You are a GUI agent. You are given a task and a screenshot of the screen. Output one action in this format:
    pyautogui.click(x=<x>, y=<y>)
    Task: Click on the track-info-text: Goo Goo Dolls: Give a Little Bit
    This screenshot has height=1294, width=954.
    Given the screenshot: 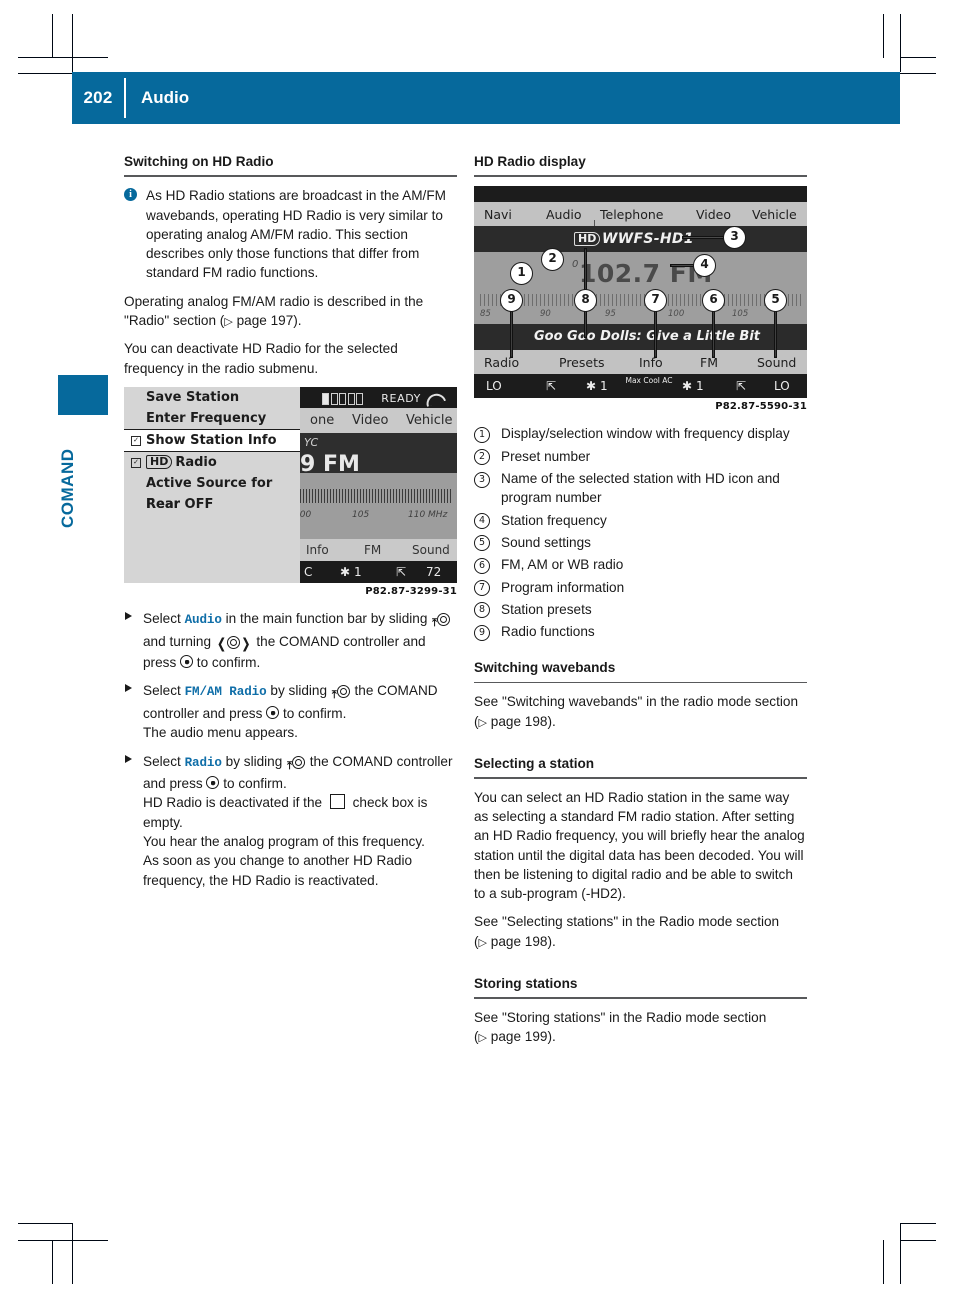 What is the action you would take?
    pyautogui.click(x=647, y=337)
    